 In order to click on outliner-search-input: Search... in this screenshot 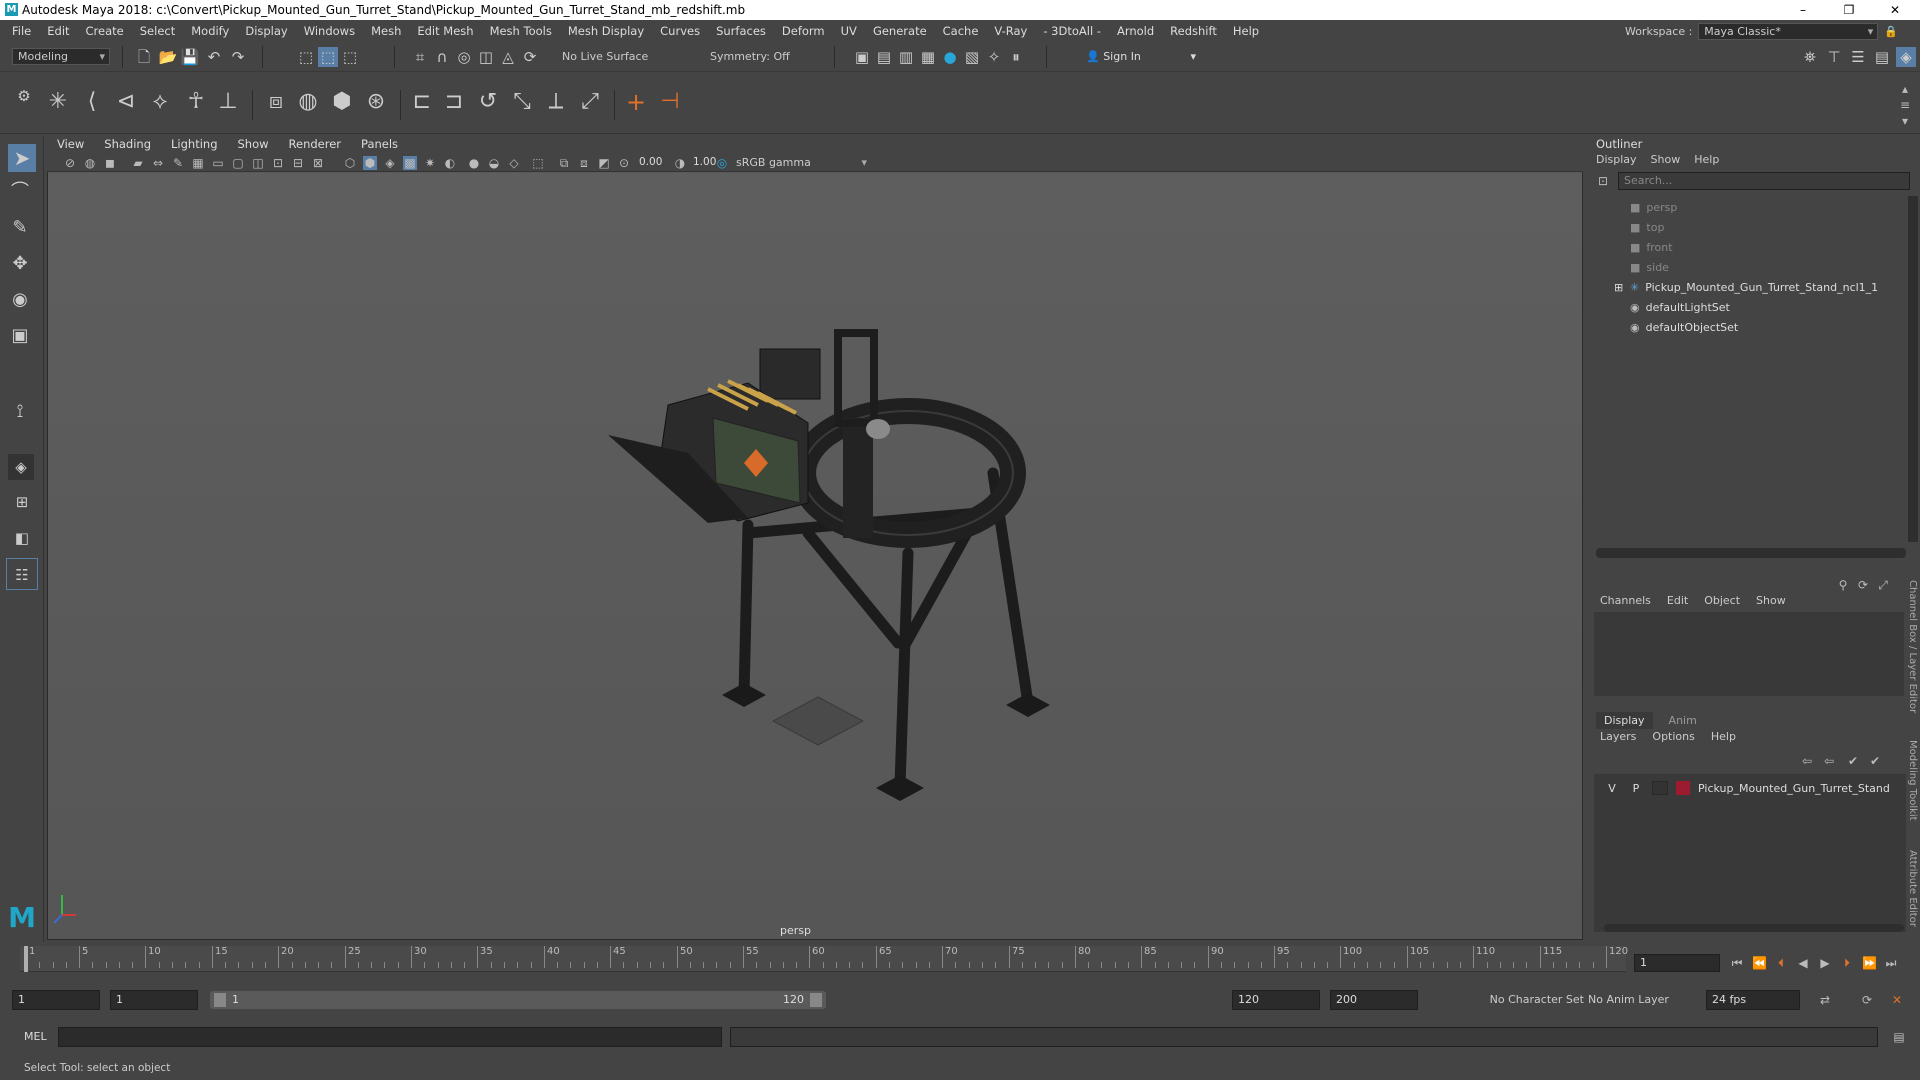, I will do `click(1764, 181)`.